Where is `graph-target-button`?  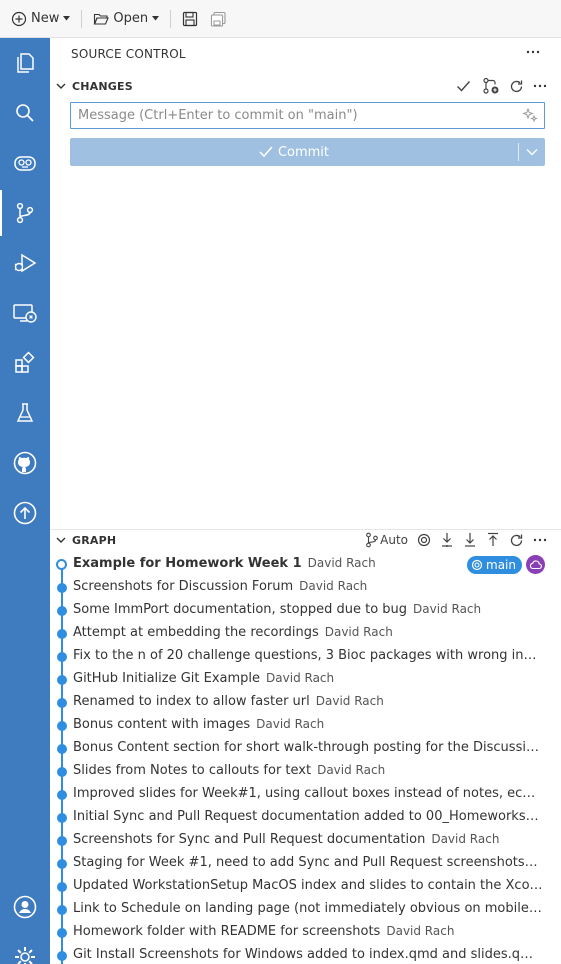
graph-target-button is located at coordinates (424, 540).